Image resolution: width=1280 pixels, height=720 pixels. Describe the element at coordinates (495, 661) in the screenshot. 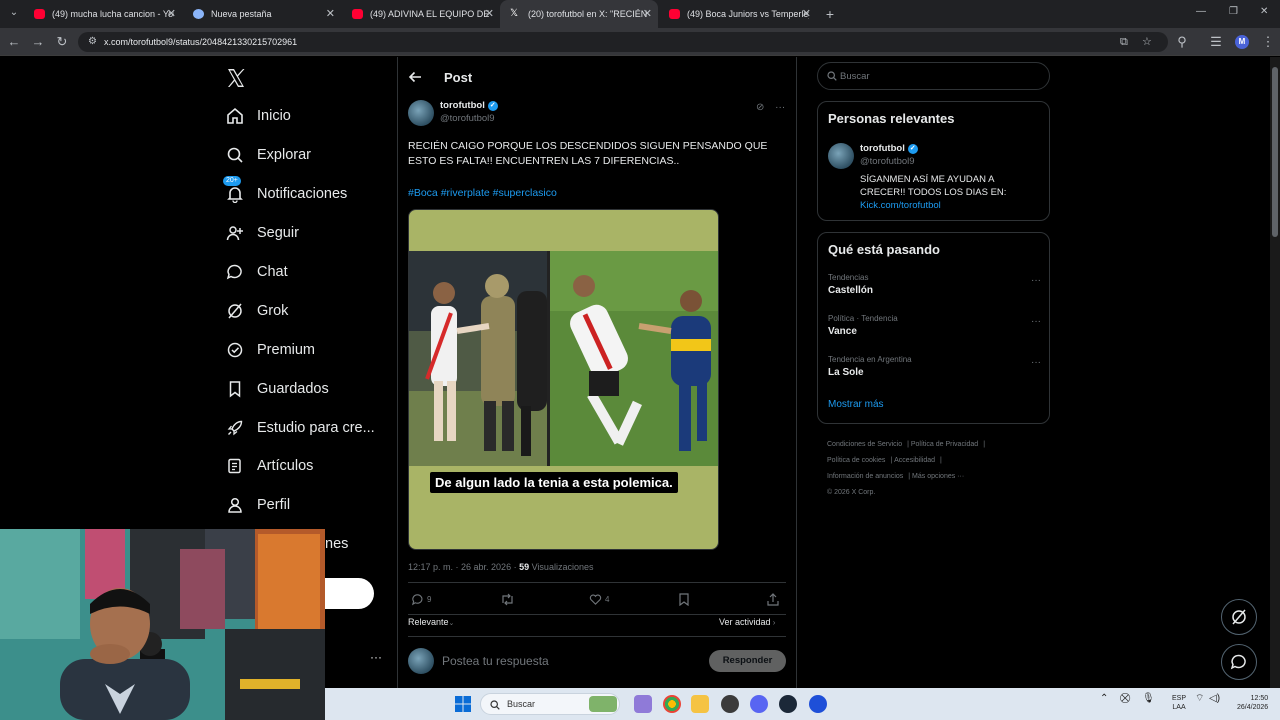

I see `reply-input: Postea tu respuesta` at that location.